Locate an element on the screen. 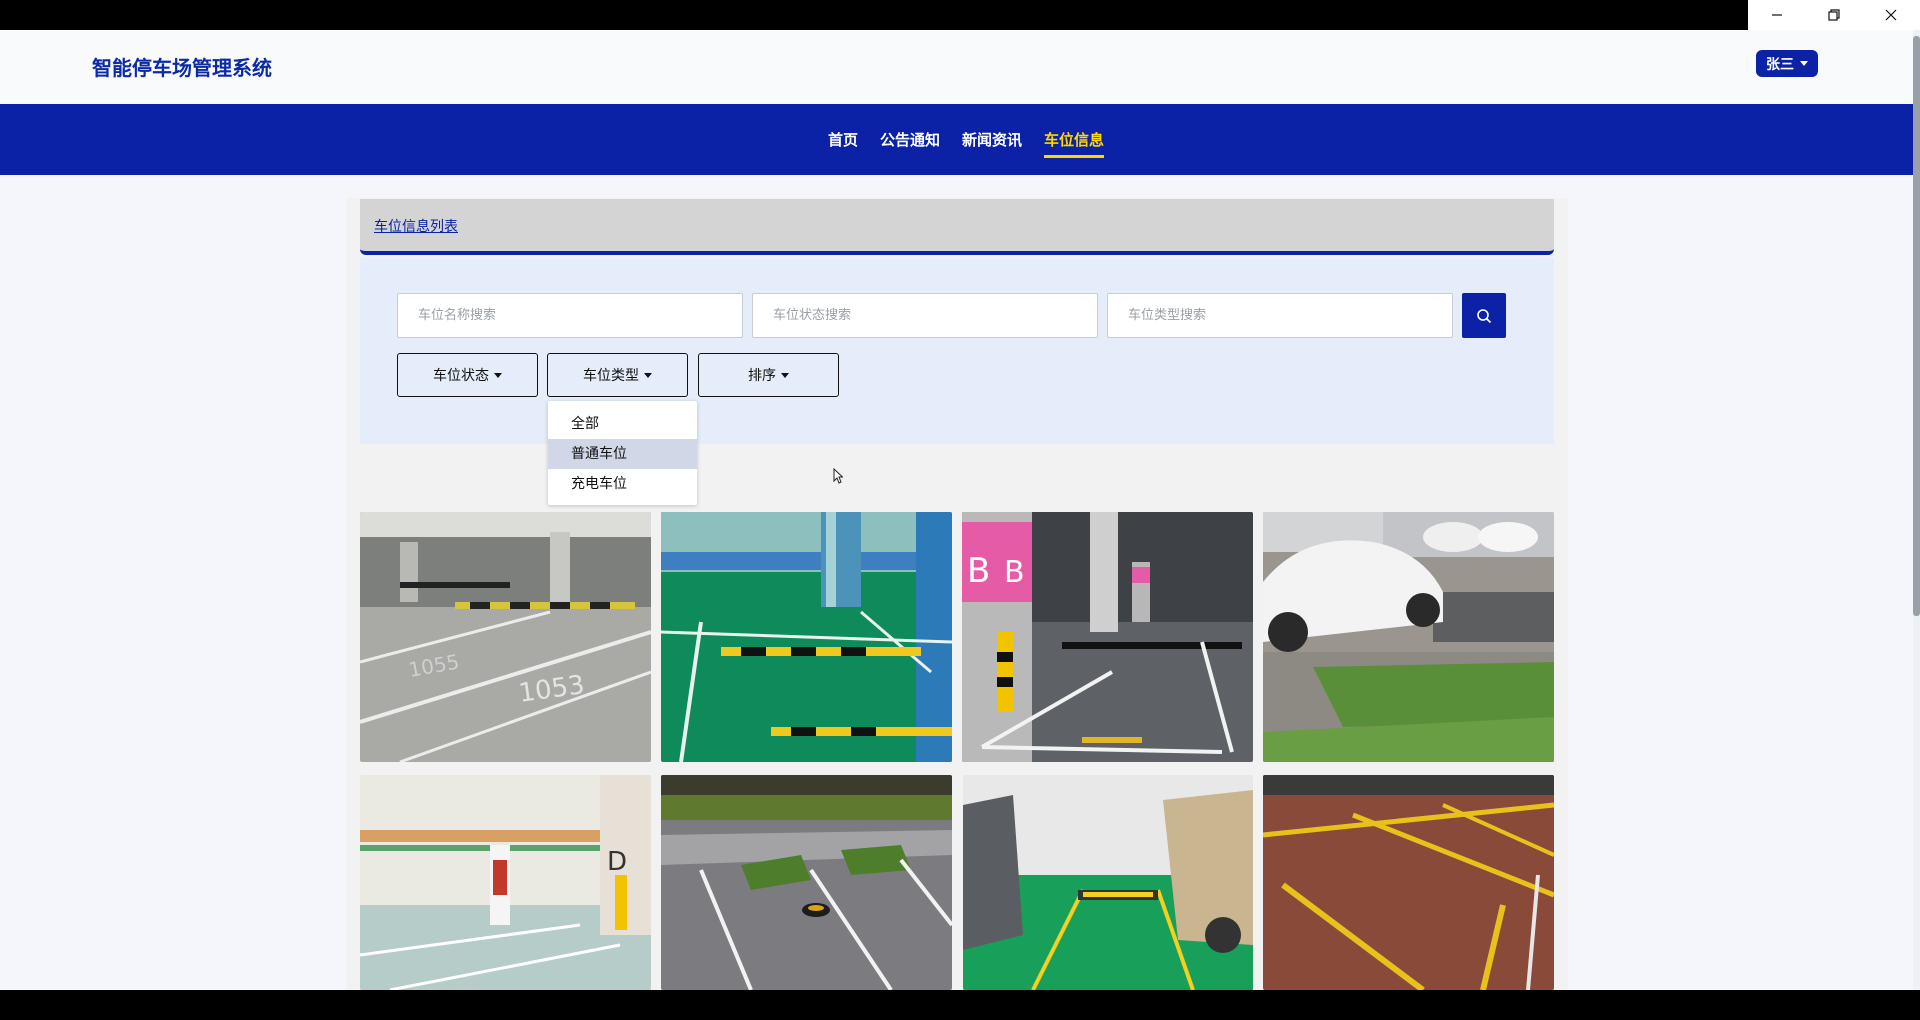 The height and width of the screenshot is (1020, 1920). parking-card: 1053 1055 is located at coordinates (505, 637).